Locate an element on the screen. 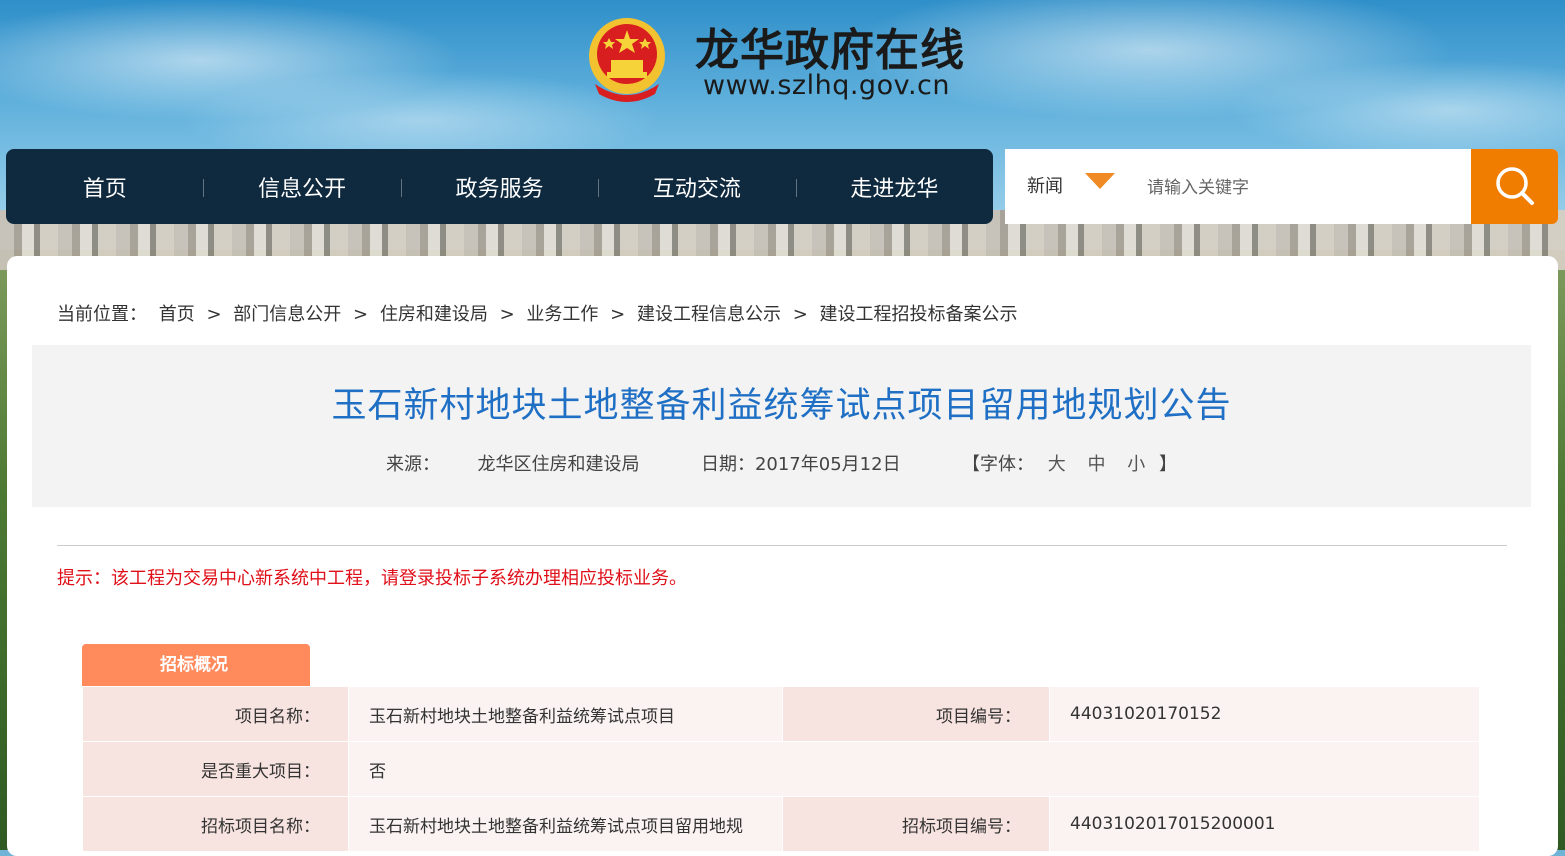 This screenshot has width=1565, height=856. table-value: 玉石新村地块土地整备利益统筹试点项目 is located at coordinates (565, 714).